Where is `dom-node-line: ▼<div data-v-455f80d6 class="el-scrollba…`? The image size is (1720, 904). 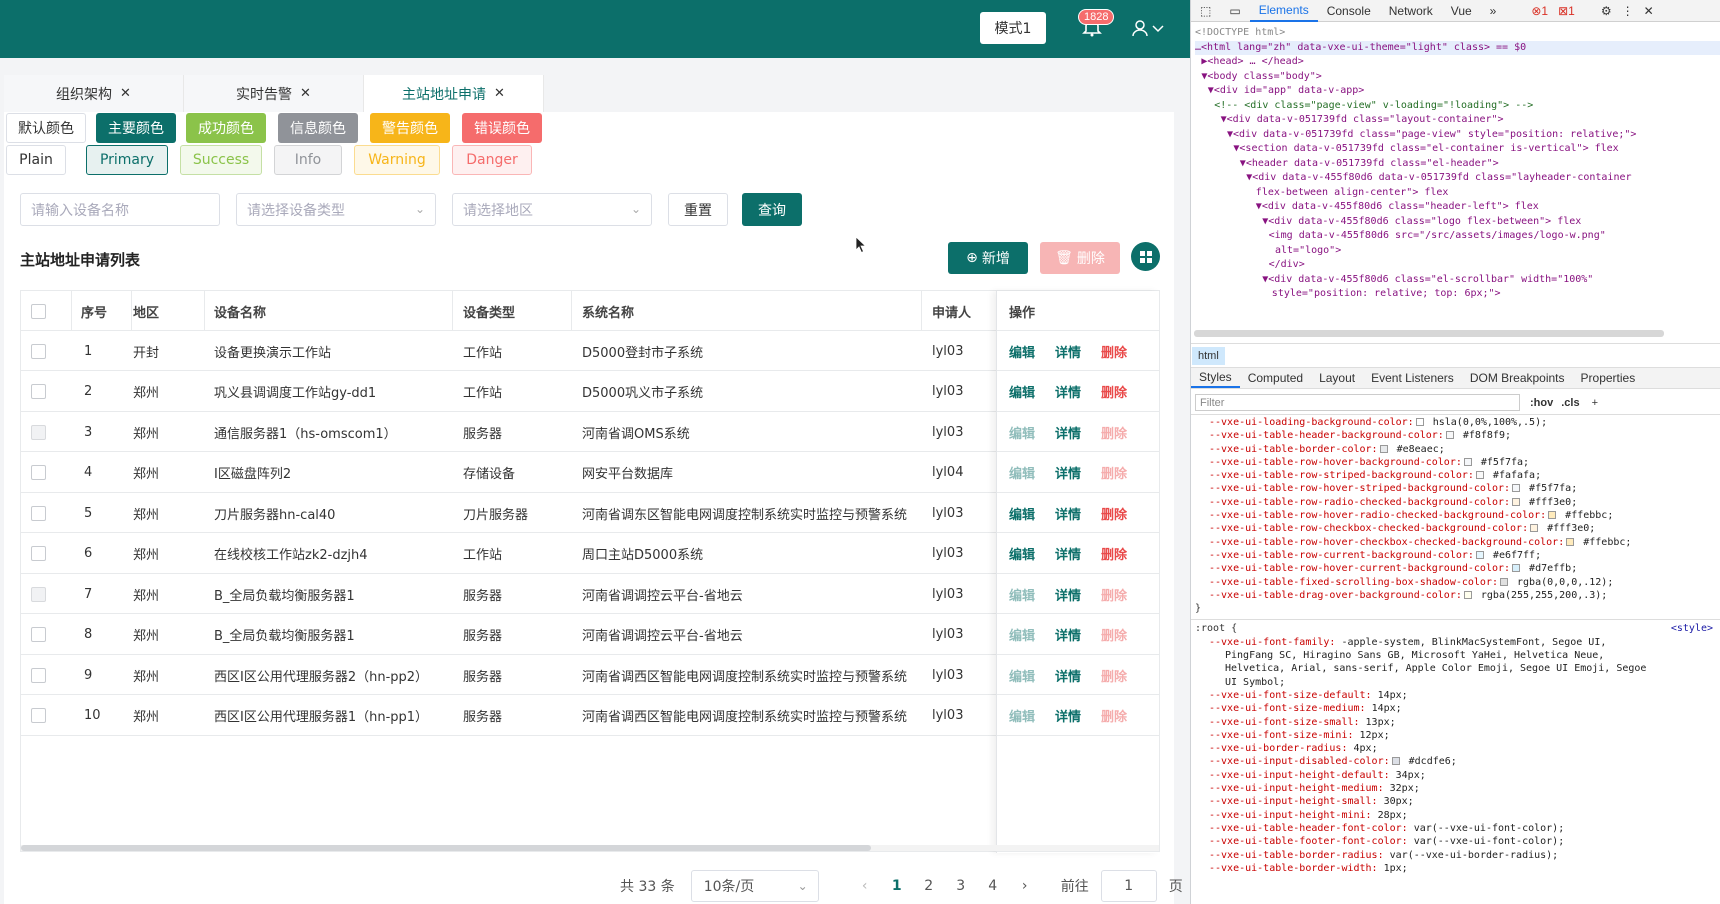
dom-node-line: ▼<div data-v-455f80d6 class="el-scrollba… is located at coordinates (1457, 280).